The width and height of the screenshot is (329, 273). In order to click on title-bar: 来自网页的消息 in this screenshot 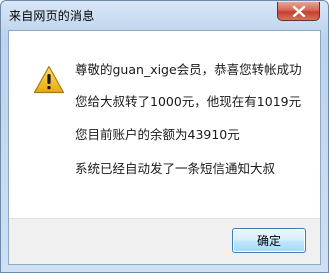, I will do `click(164, 15)`.